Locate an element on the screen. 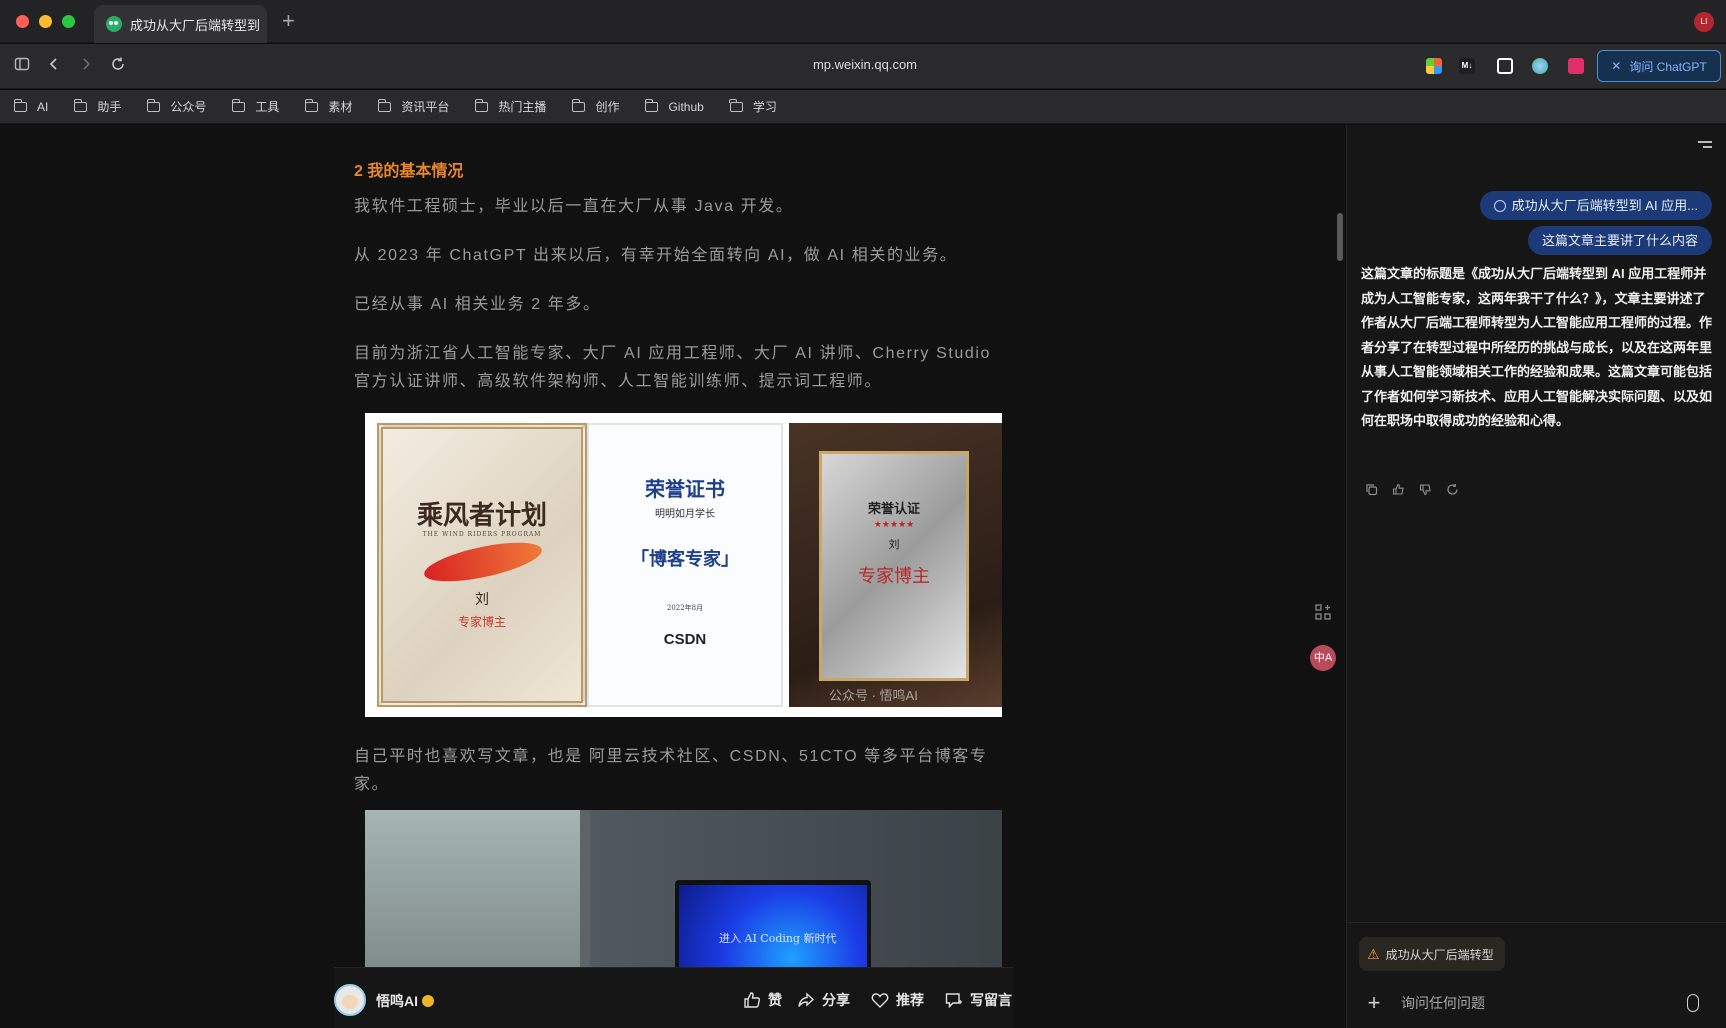 The width and height of the screenshot is (1726, 1028). certificate-wind-riders: 乘风者计划 THE WIND RIDERS PROGRAM 刘 专家博主 is located at coordinates (482, 565).